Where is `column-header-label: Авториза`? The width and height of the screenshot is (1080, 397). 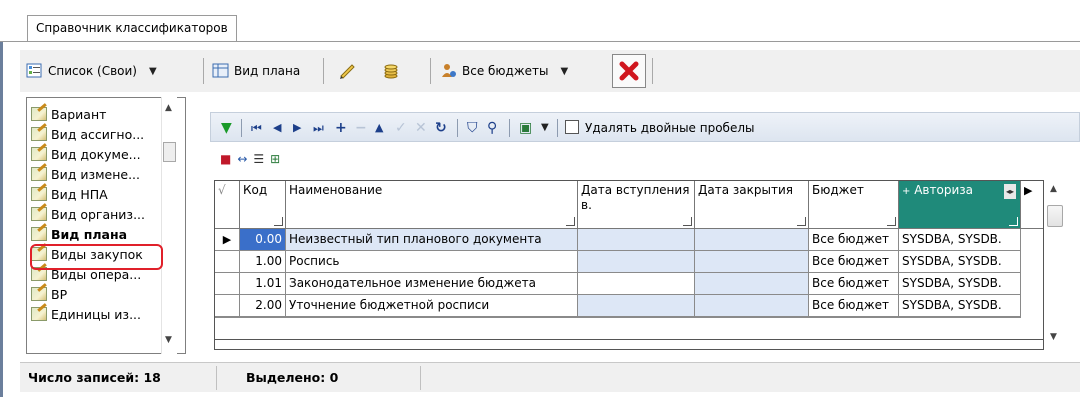 column-header-label: Авториза is located at coordinates (943, 190).